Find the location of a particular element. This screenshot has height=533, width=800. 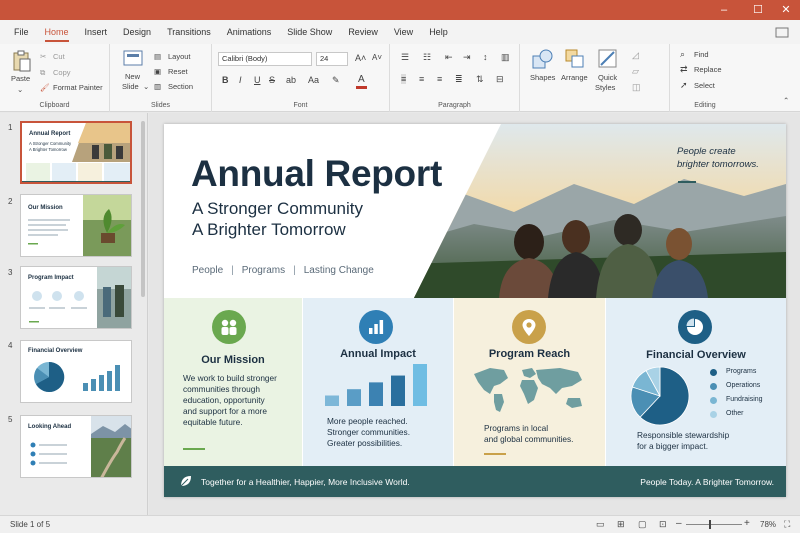

share-icon is located at coordinates (782, 32).